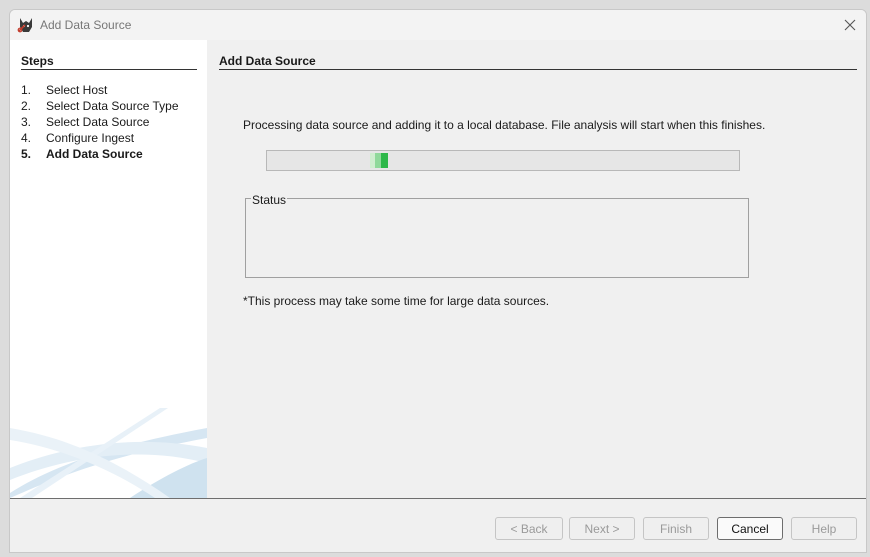 This screenshot has width=870, height=557. Describe the element at coordinates (503, 160) in the screenshot. I see `progress-bar` at that location.